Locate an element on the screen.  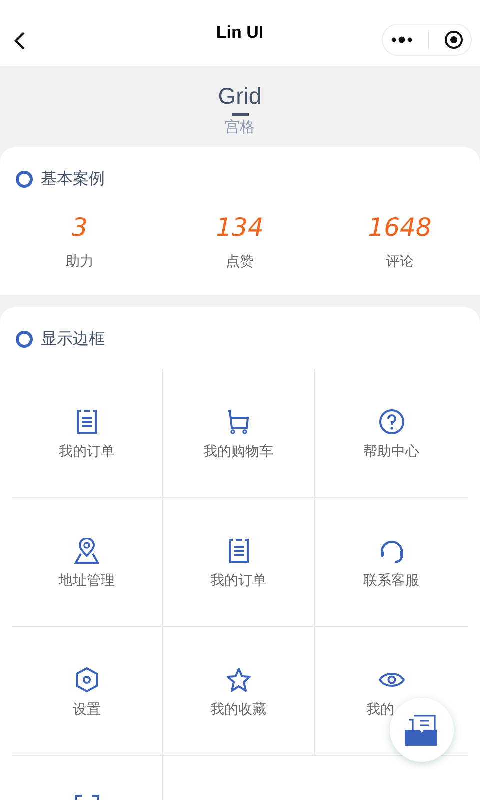
more-icon is located at coordinates (401, 40).